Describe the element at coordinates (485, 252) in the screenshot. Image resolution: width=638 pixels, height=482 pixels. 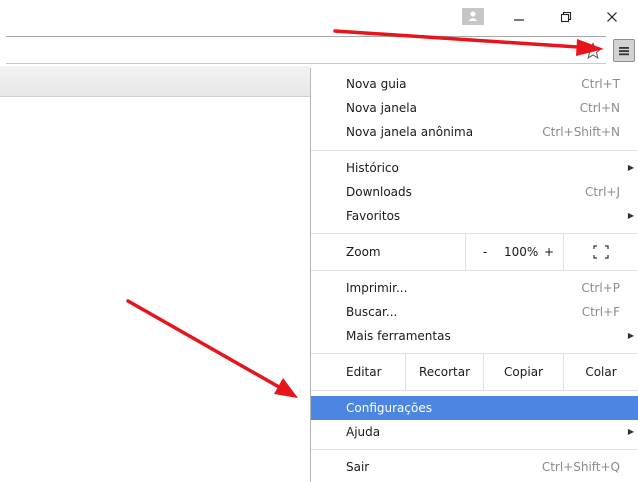
I see `zoom-out-button: -` at that location.